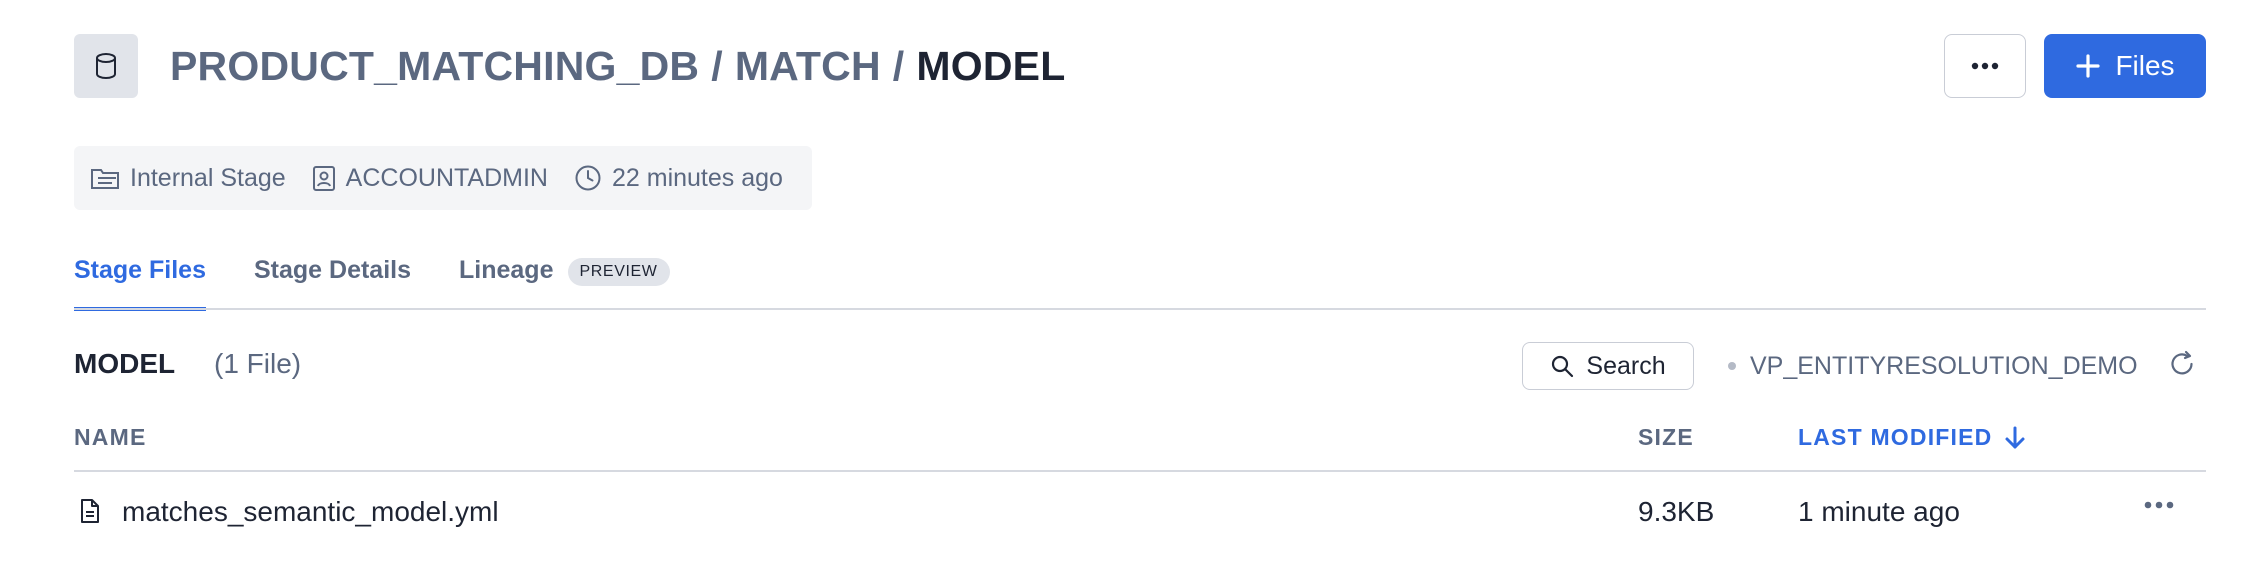 This screenshot has width=2264, height=578. I want to click on tab-label: Stage Files, so click(140, 270).